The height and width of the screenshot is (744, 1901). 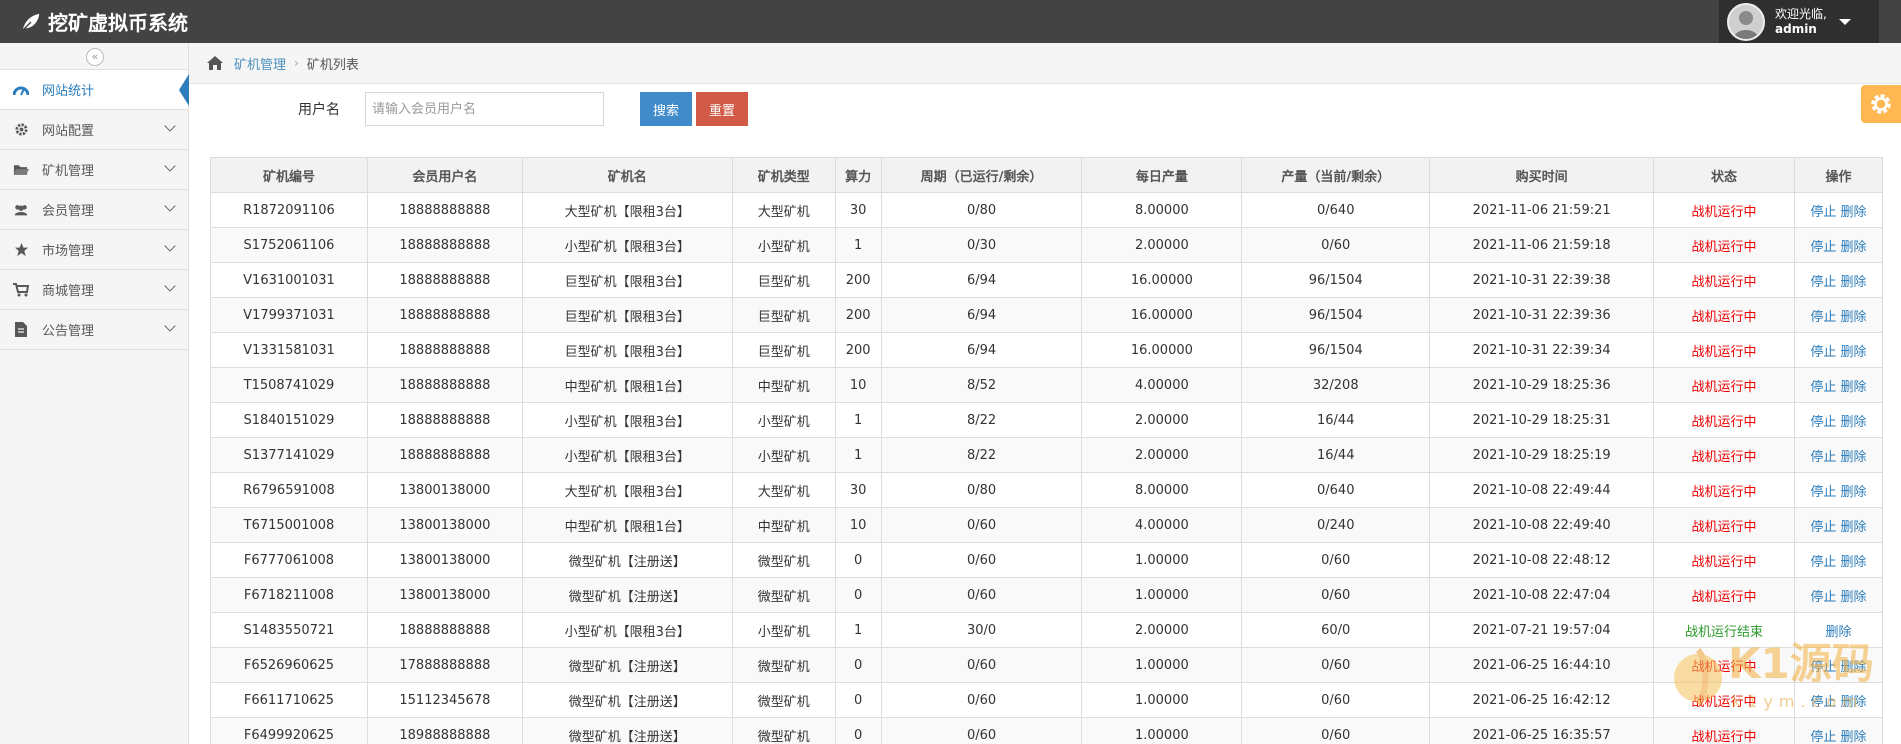 I want to click on table-cell: 中型矿机【限租1台】, so click(x=627, y=525).